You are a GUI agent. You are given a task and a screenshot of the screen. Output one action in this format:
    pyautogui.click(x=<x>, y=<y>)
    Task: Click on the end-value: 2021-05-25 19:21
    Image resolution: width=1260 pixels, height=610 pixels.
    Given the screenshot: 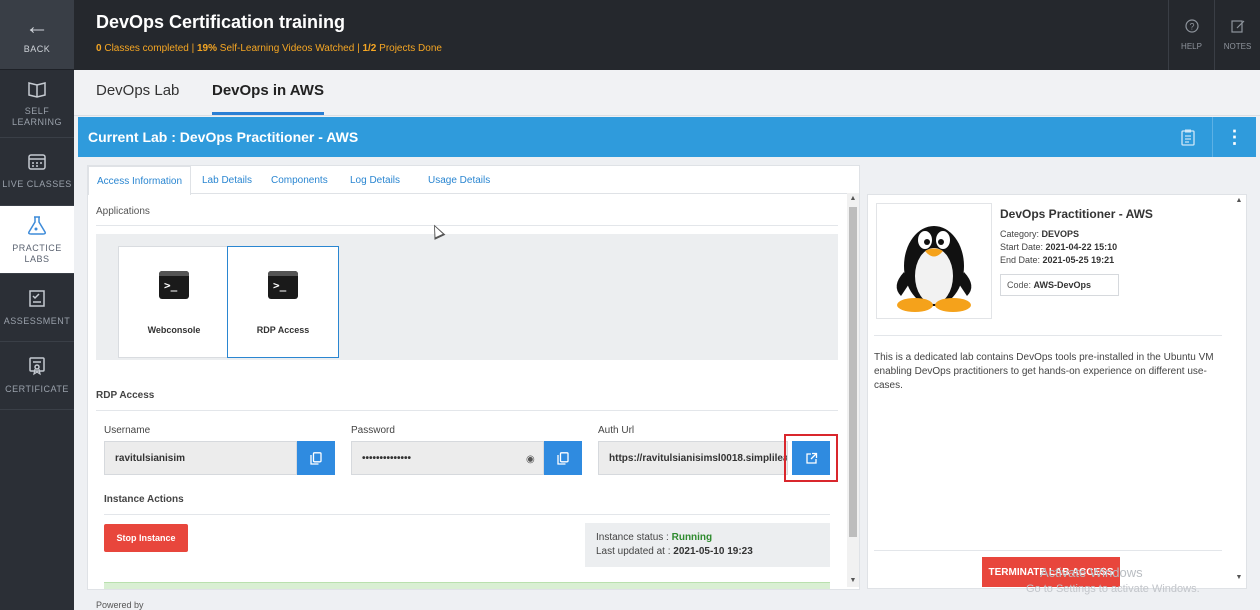 What is the action you would take?
    pyautogui.click(x=1078, y=260)
    